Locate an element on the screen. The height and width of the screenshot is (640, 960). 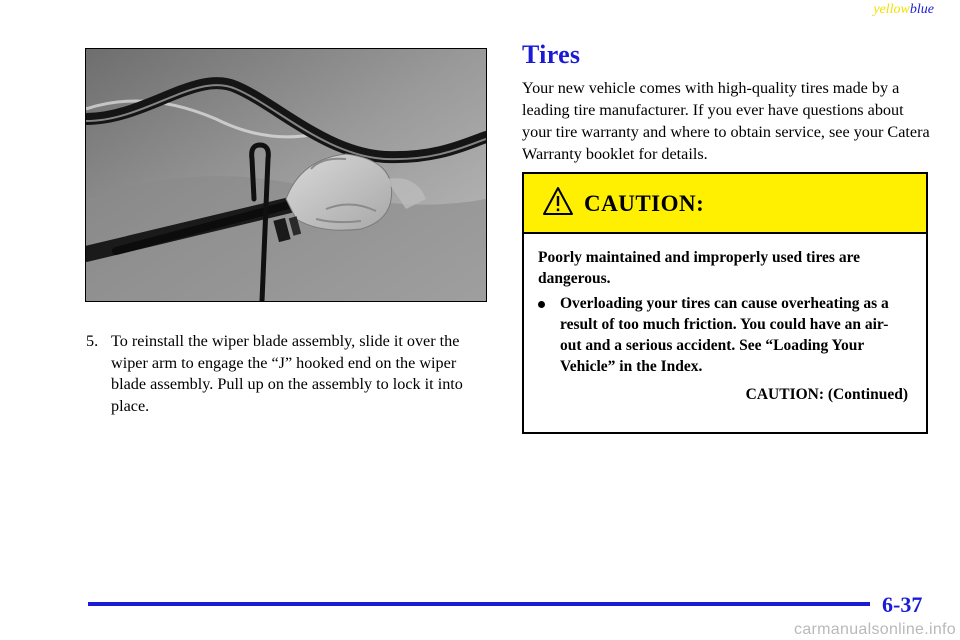
bullet-dot-icon is located at coordinates (541, 304).